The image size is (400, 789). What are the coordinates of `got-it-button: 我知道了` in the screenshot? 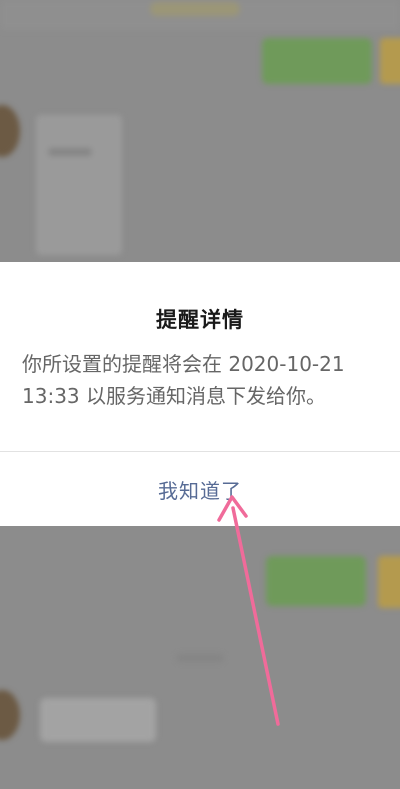 It's located at (200, 489).